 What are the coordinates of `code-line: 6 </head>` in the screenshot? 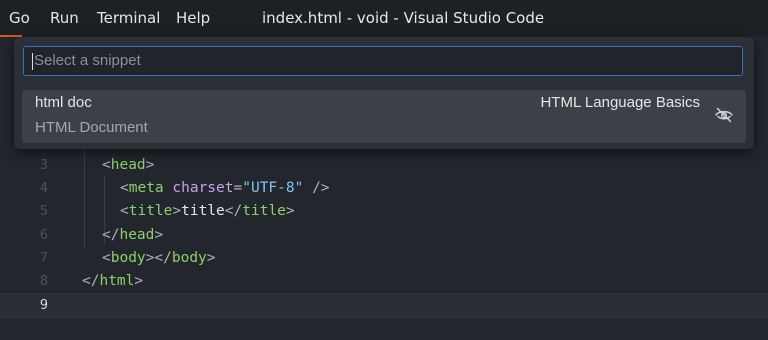 It's located at (384, 235).